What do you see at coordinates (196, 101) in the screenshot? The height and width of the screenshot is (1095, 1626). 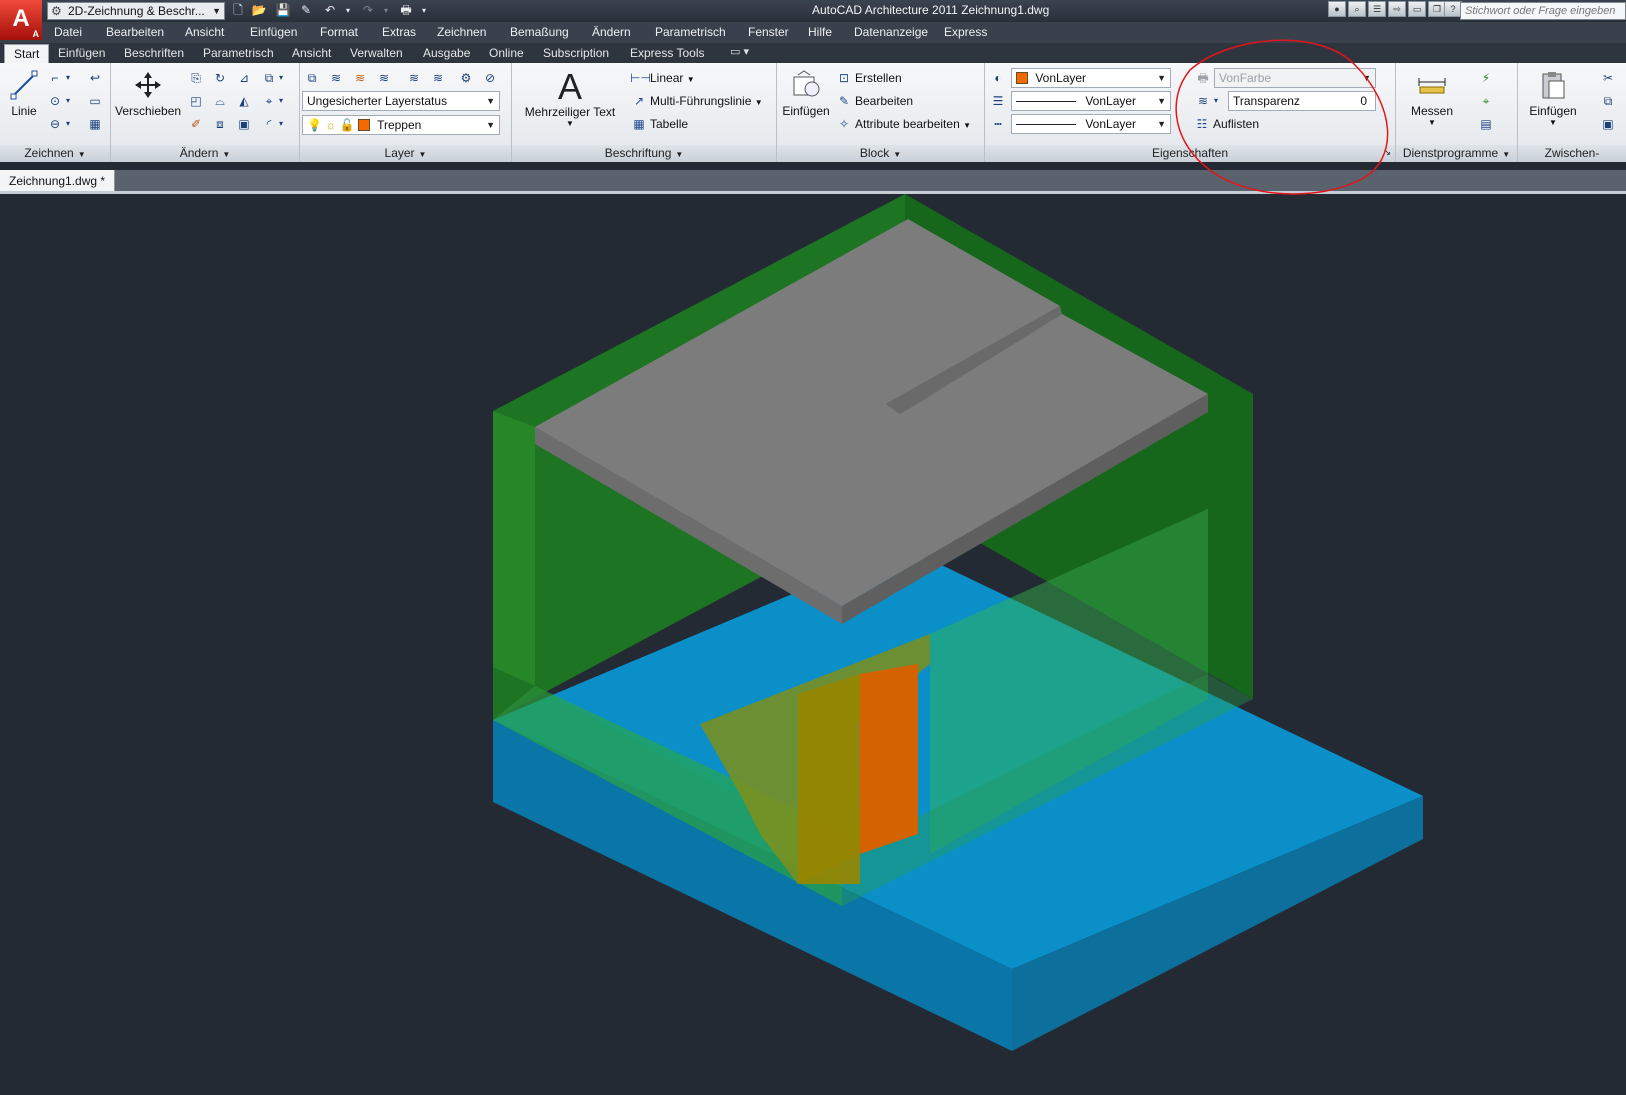 I see `stretch-icon: ◰` at bounding box center [196, 101].